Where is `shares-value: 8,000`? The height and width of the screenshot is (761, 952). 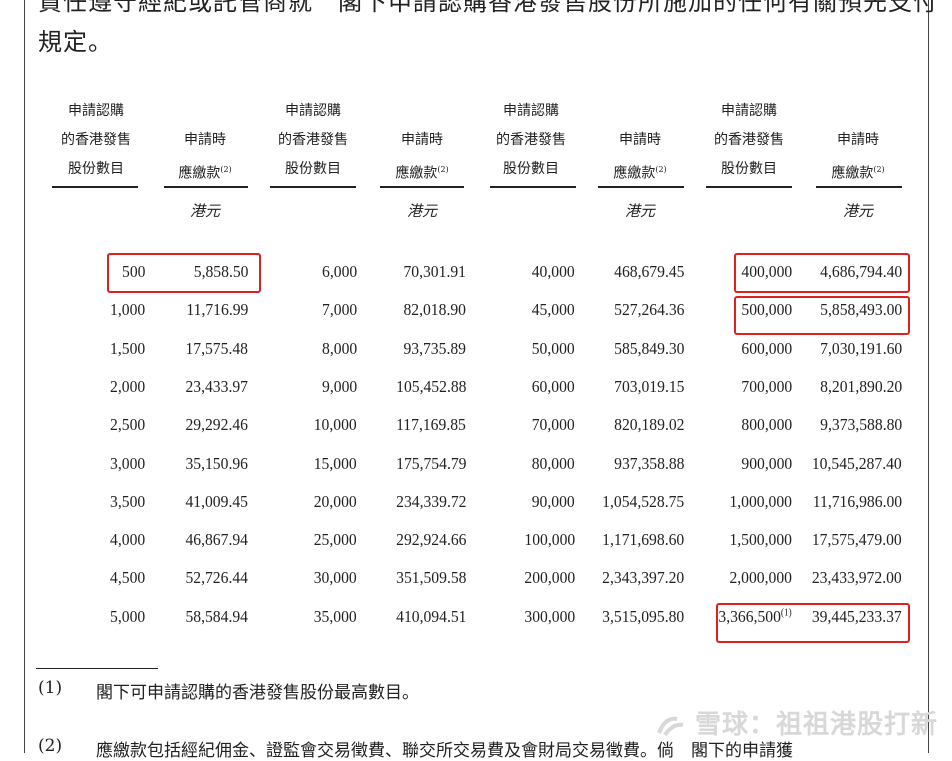
shares-value: 8,000 is located at coordinates (339, 348).